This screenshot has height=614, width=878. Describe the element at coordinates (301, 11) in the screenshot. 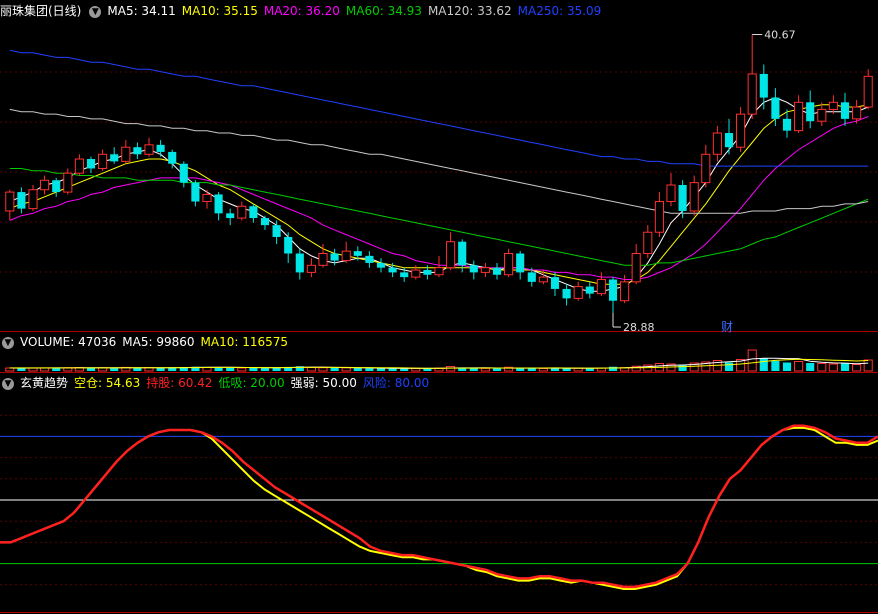

I see `ma-label-2: MA20: 36.20` at that location.